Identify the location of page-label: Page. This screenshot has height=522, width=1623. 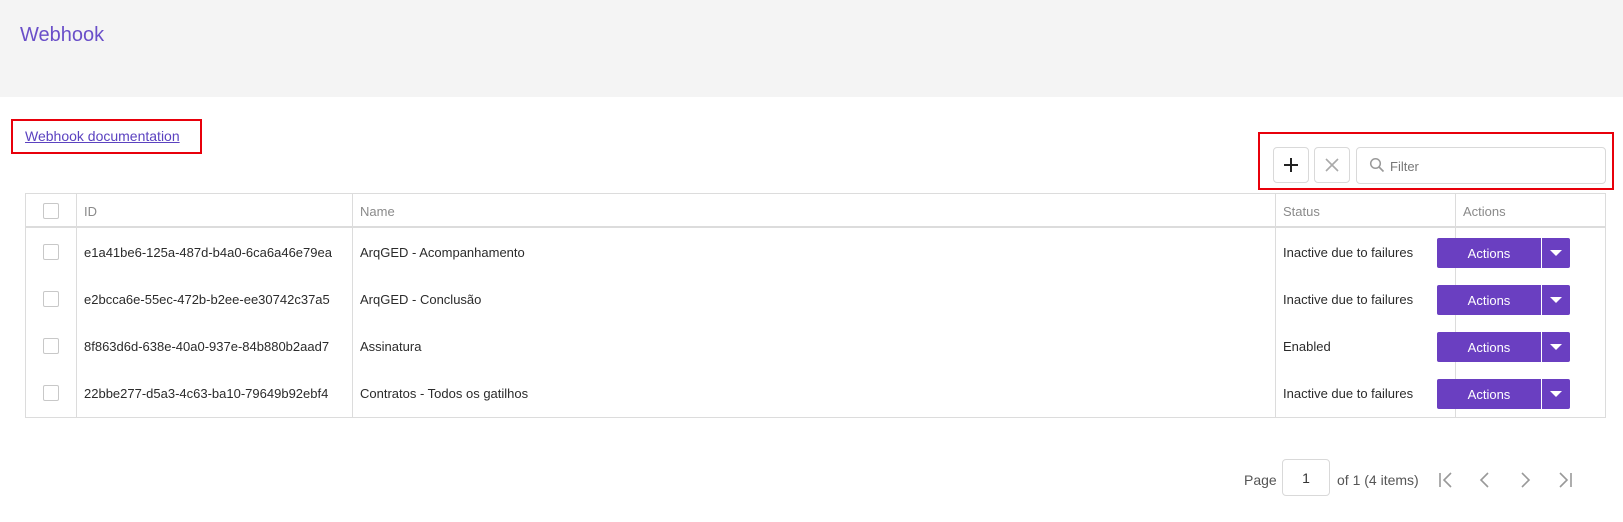
(1260, 480).